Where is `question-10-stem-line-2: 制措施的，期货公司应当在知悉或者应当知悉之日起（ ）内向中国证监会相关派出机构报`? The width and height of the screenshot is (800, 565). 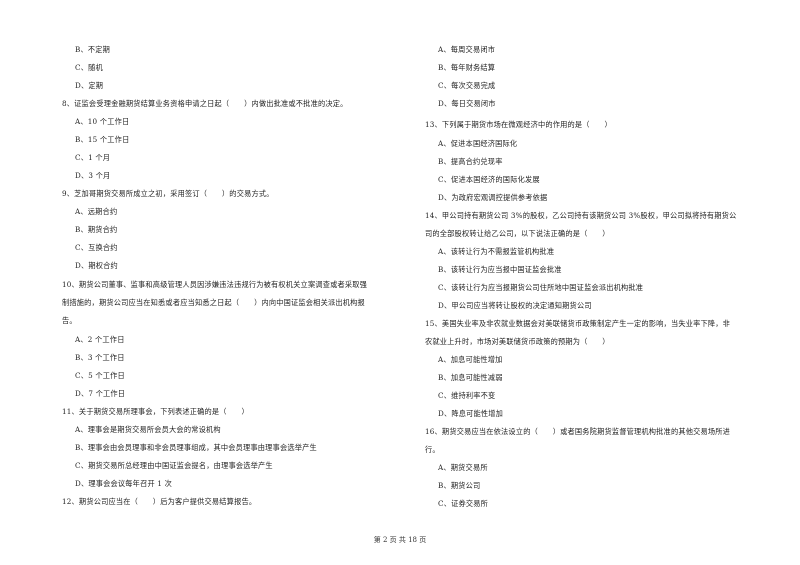
question-10-stem-line-2: 制措施的，期货公司应当在知悉或者应当知悉之日起（ ）内向中国证监会相关派出机构报 is located at coordinates (213, 302).